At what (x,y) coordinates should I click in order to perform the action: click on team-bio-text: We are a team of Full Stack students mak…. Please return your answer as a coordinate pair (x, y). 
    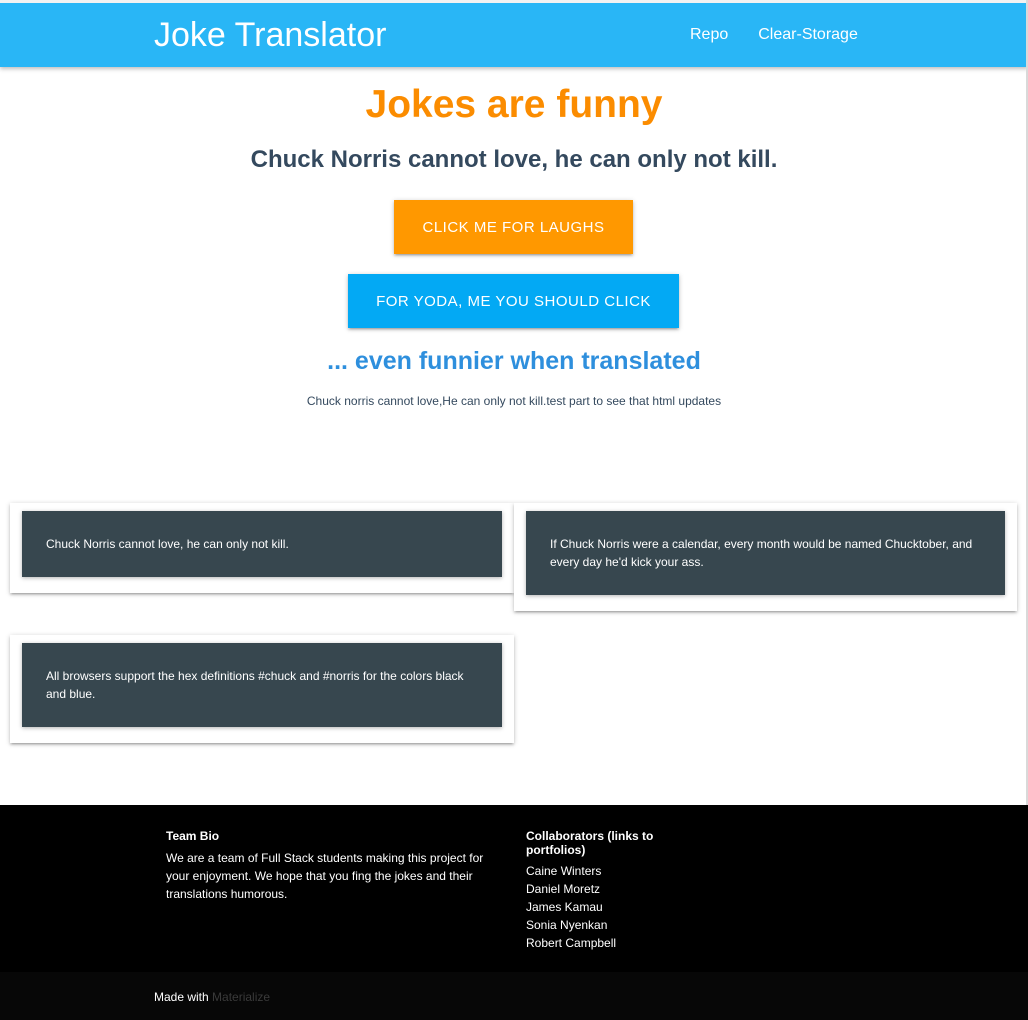
    Looking at the image, I should click on (325, 876).